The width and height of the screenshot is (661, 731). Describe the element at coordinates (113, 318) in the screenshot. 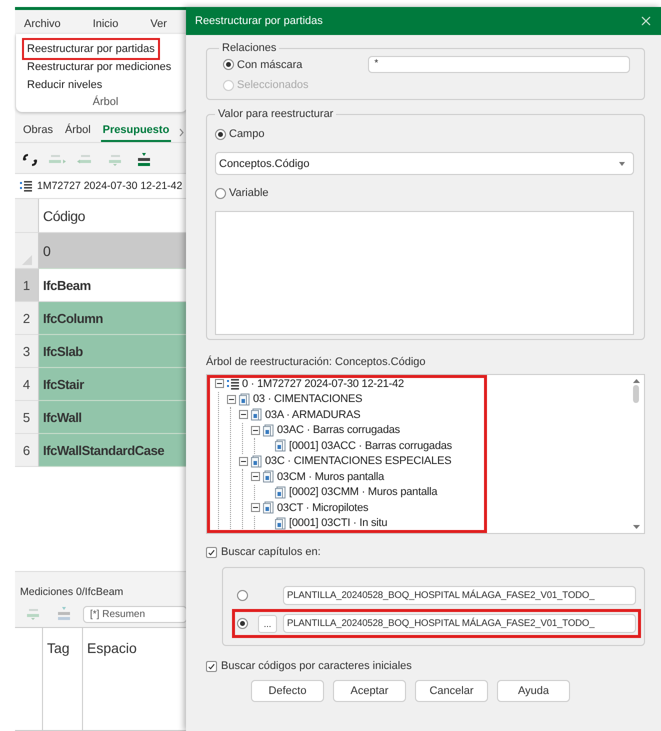

I see `table-cell: IfcColumn` at that location.